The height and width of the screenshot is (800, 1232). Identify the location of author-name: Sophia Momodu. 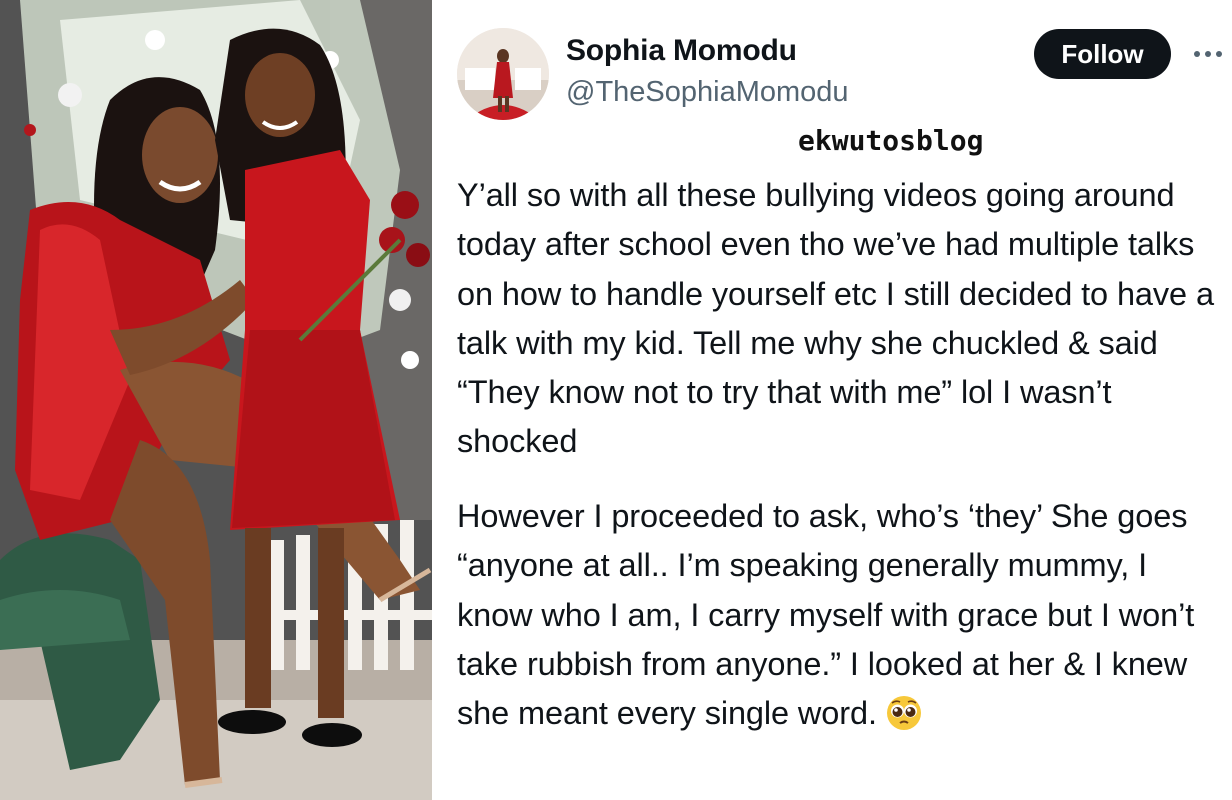
(681, 51).